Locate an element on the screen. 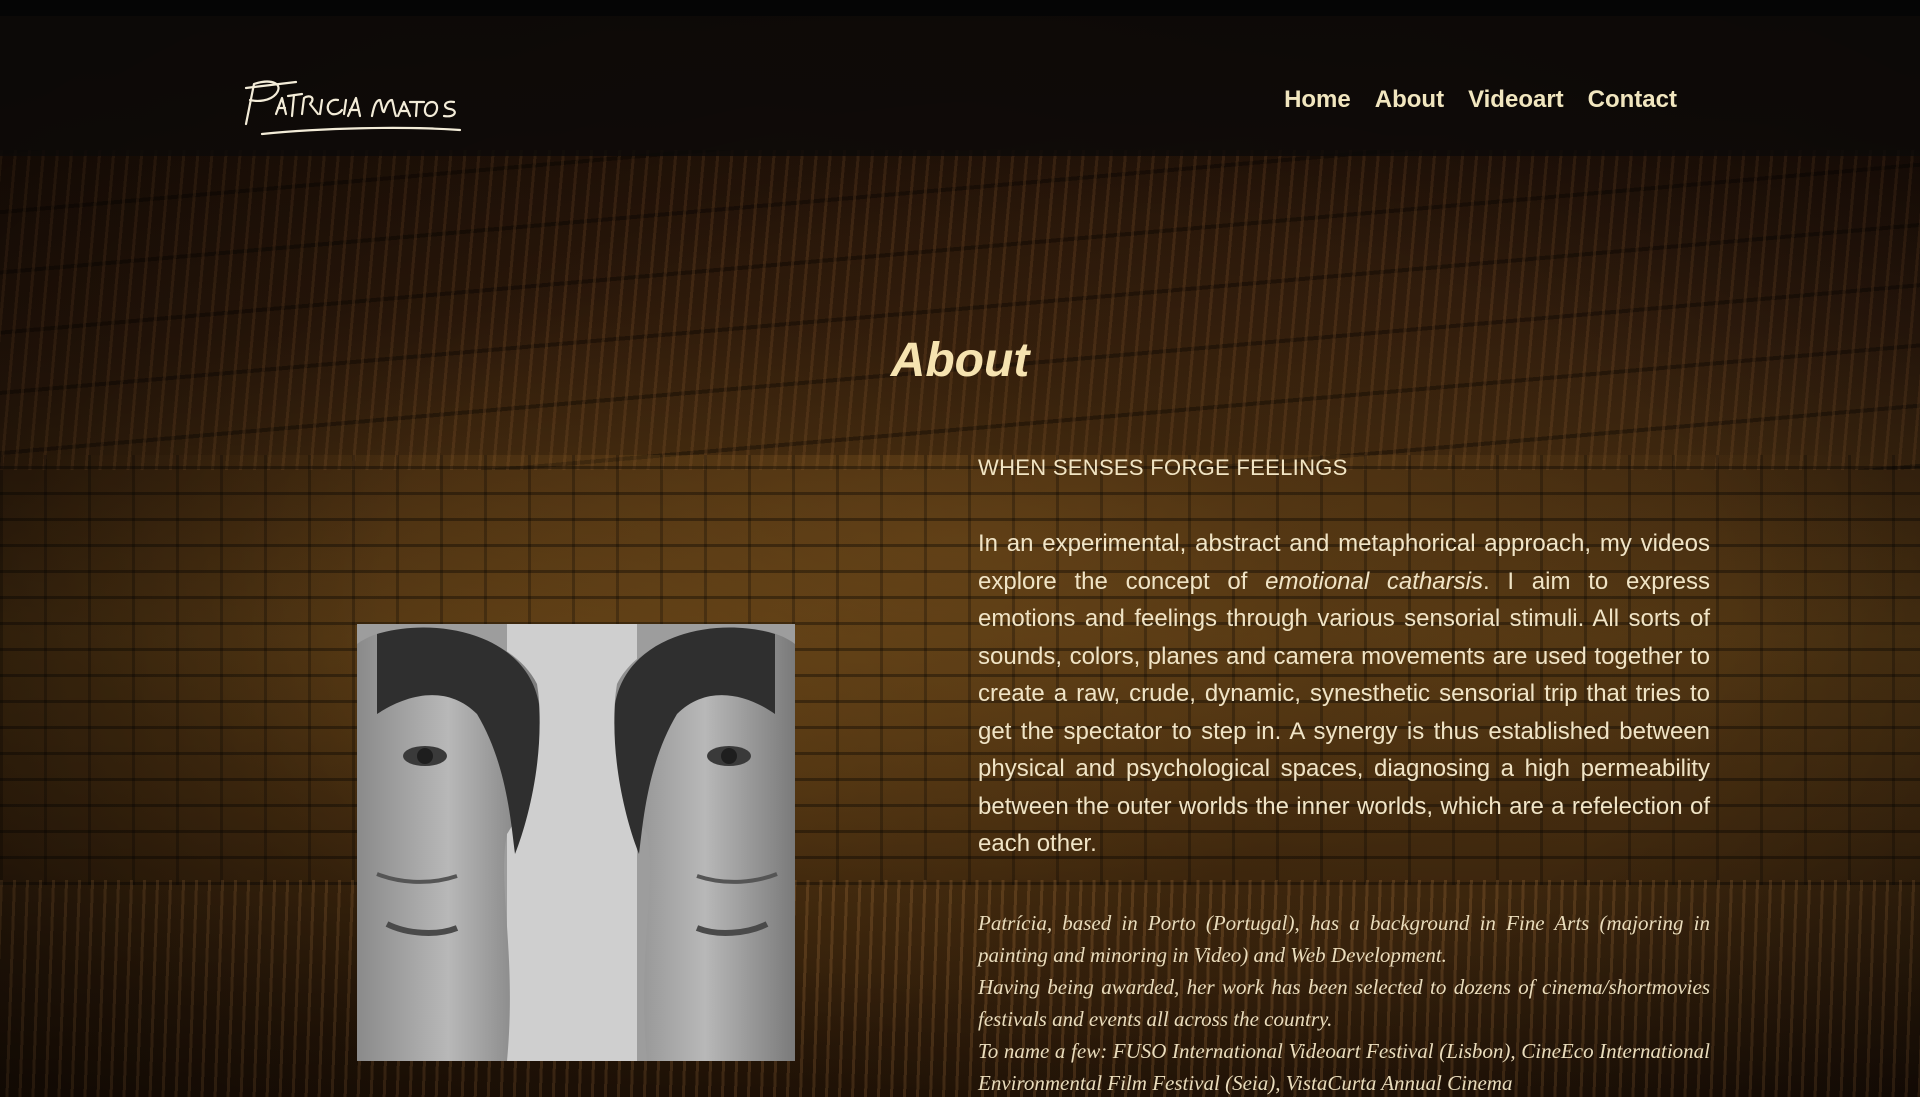  artist-portrait-image is located at coordinates (576, 842).